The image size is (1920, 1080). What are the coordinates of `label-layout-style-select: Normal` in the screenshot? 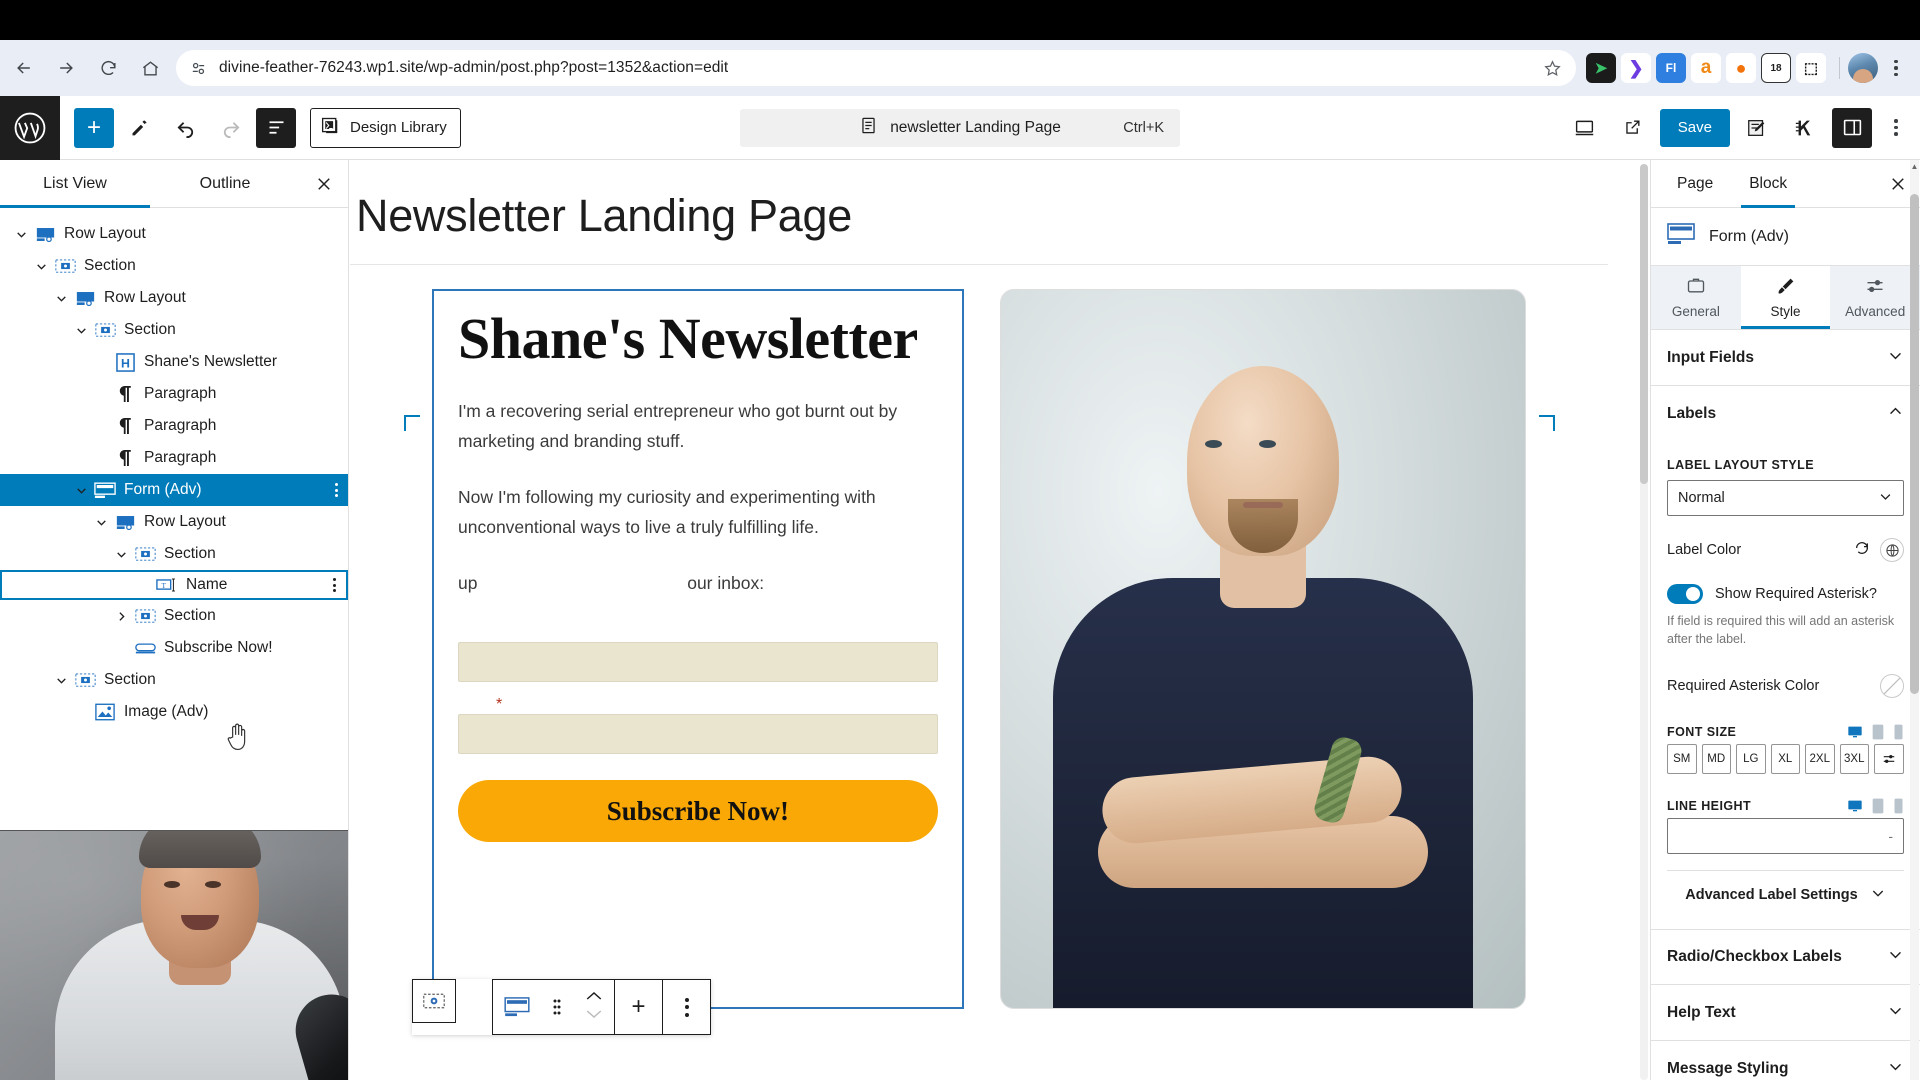 It's located at (1785, 498).